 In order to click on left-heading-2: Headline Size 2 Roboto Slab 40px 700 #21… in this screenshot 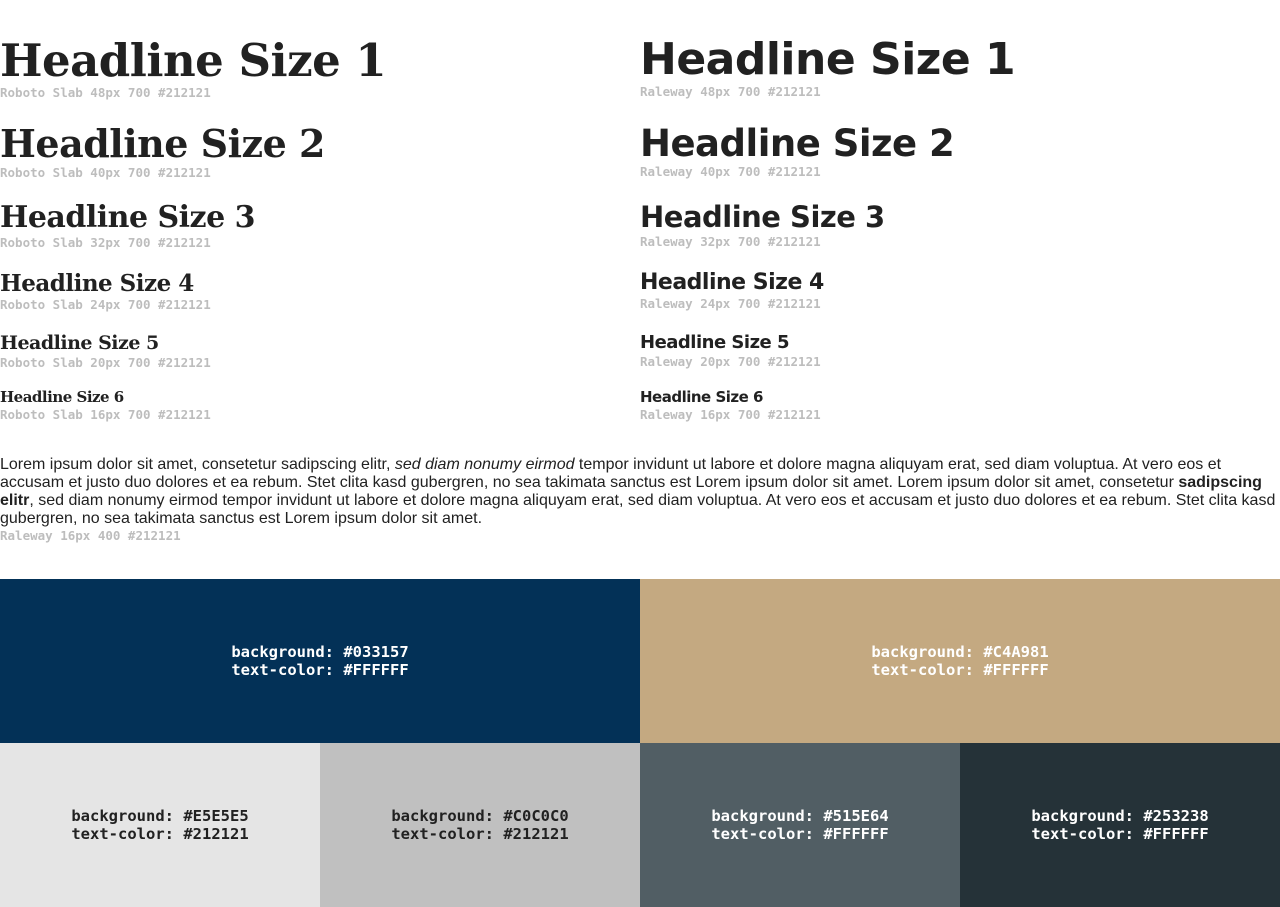, I will do `click(162, 152)`.